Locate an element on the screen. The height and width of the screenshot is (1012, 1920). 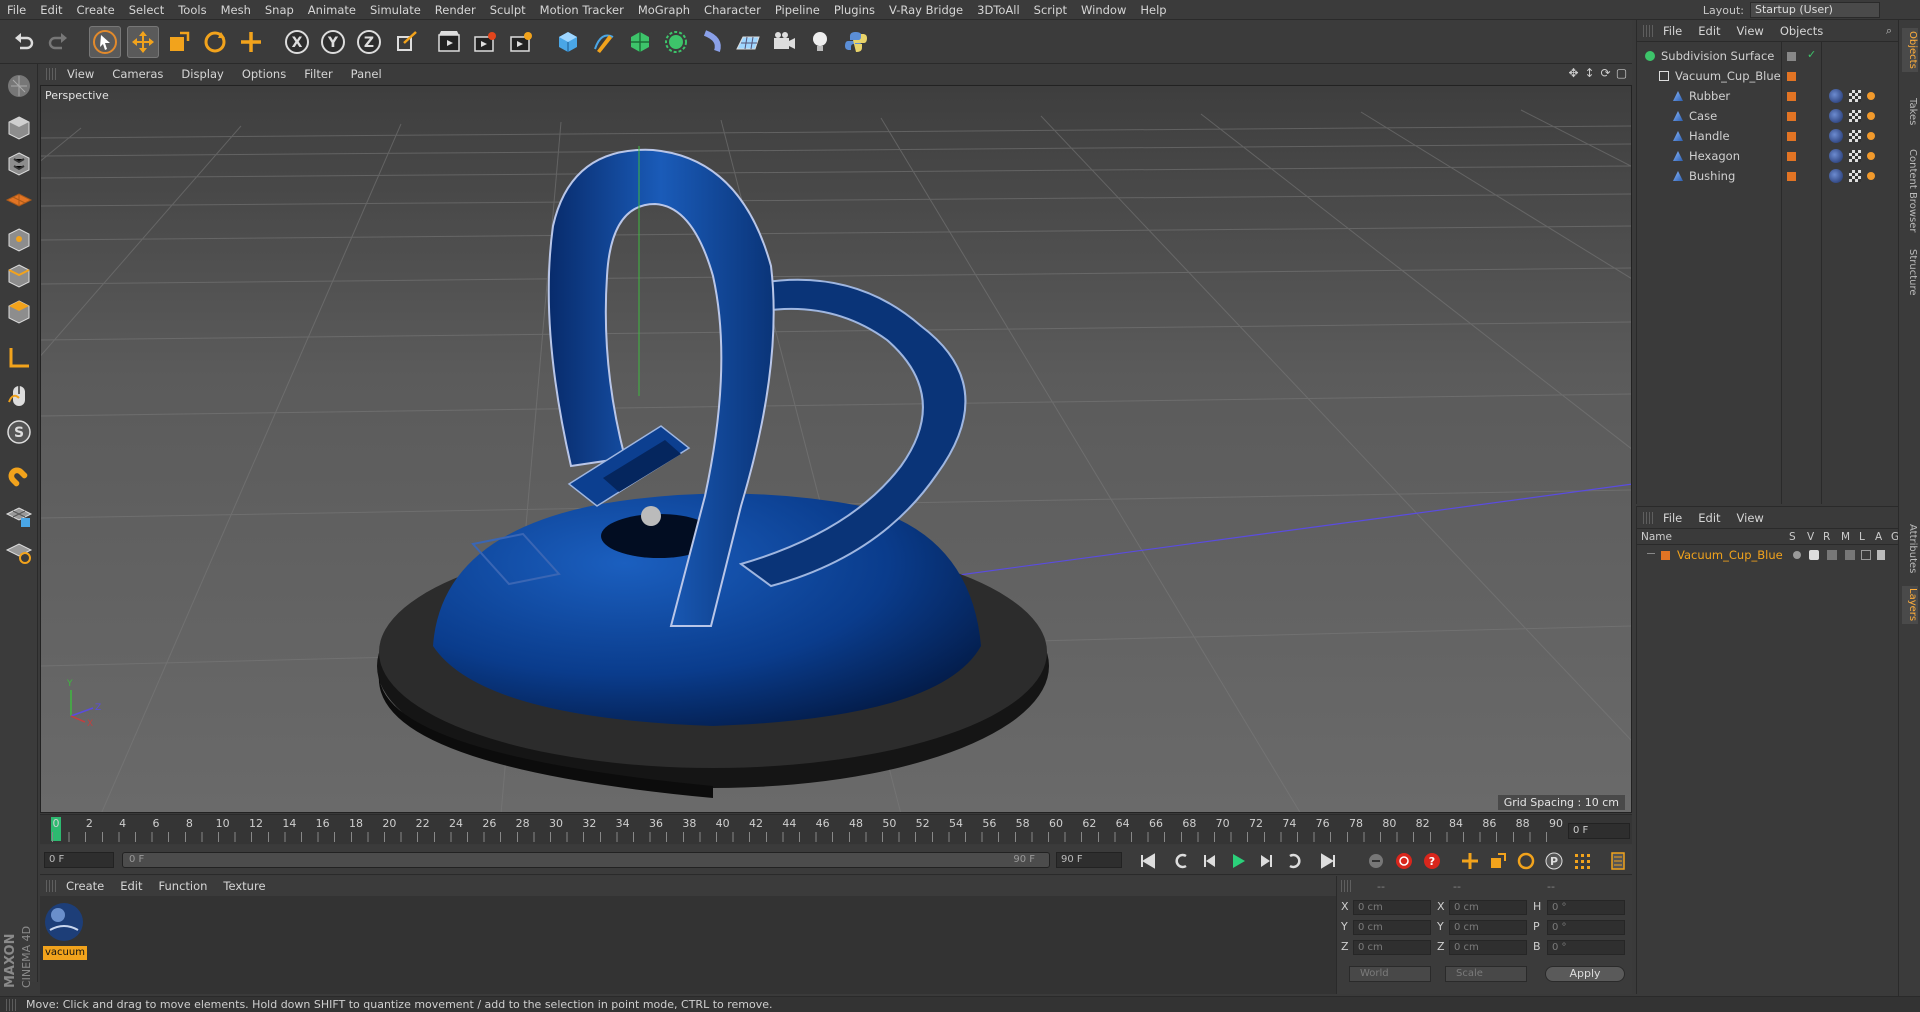
lock-toggle-icon is located at coordinates (1866, 555).